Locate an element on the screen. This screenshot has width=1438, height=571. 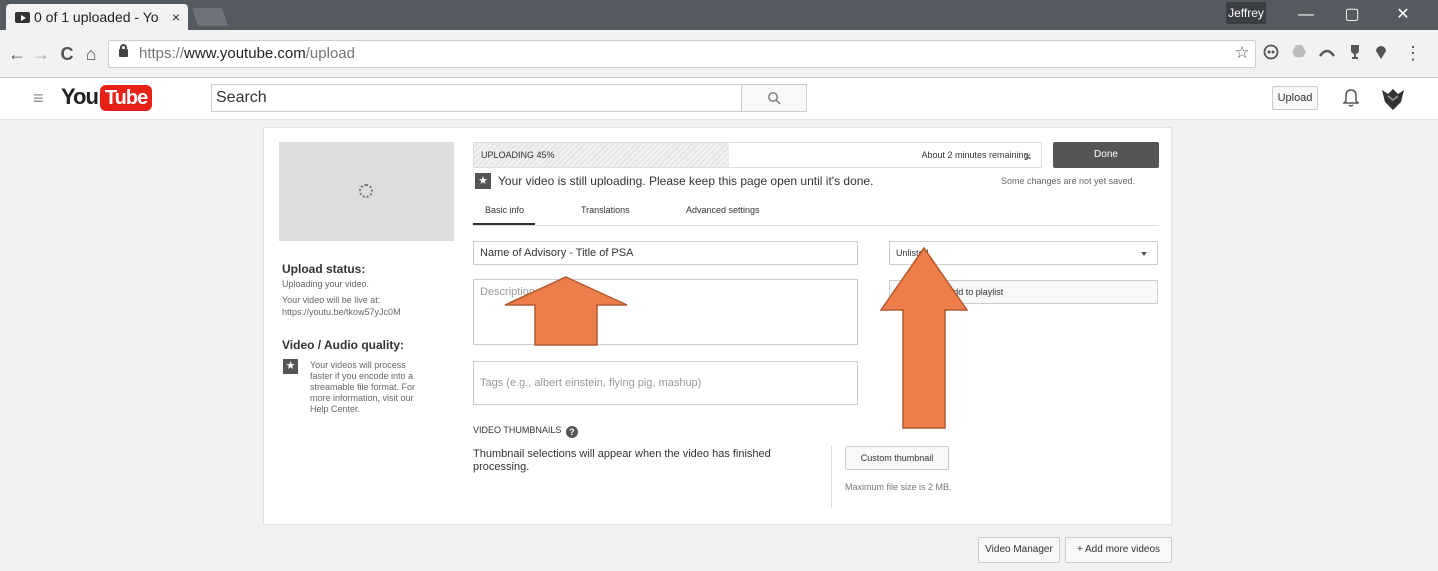
tab-title: 0 of 1 uploaded - Yo is located at coordinates (96, 17).